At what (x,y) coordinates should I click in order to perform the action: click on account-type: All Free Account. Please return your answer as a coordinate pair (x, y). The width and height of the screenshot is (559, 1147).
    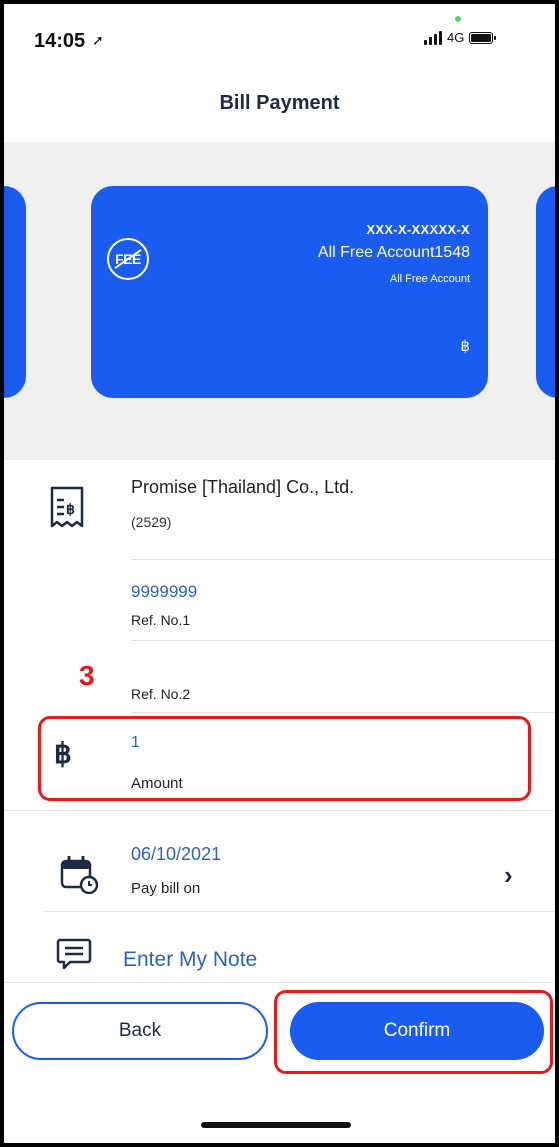
    Looking at the image, I should click on (429, 279).